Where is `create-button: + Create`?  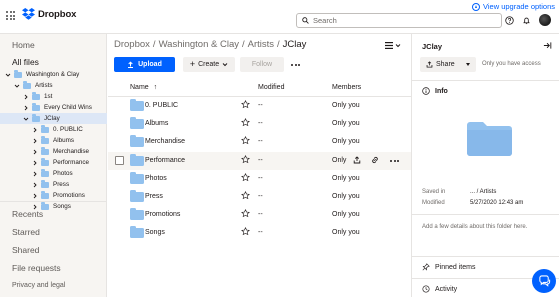
create-button: + Create is located at coordinates (209, 64).